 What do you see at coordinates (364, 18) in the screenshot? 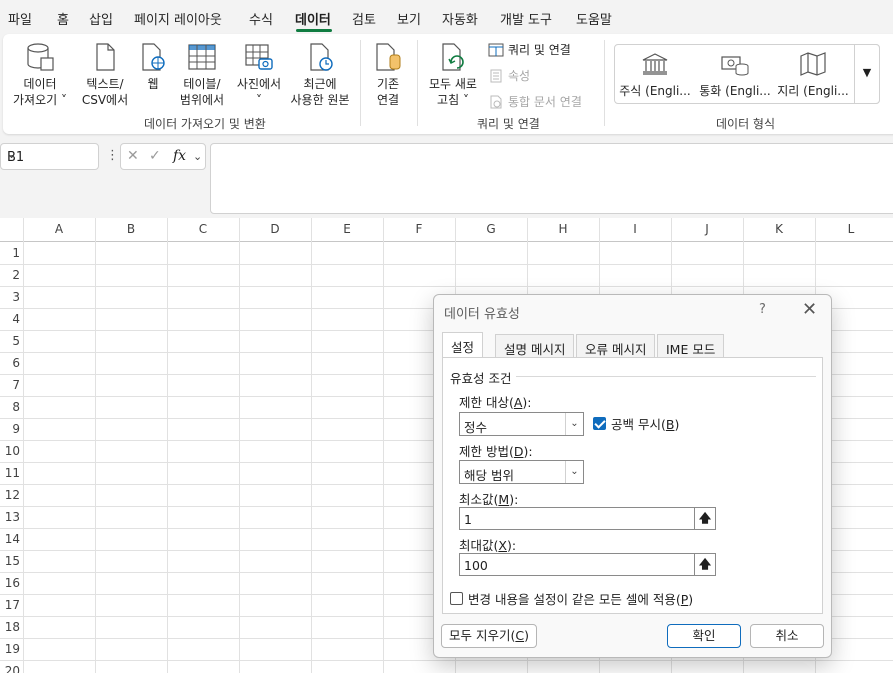
I see `menu-tab-review: 검토` at bounding box center [364, 18].